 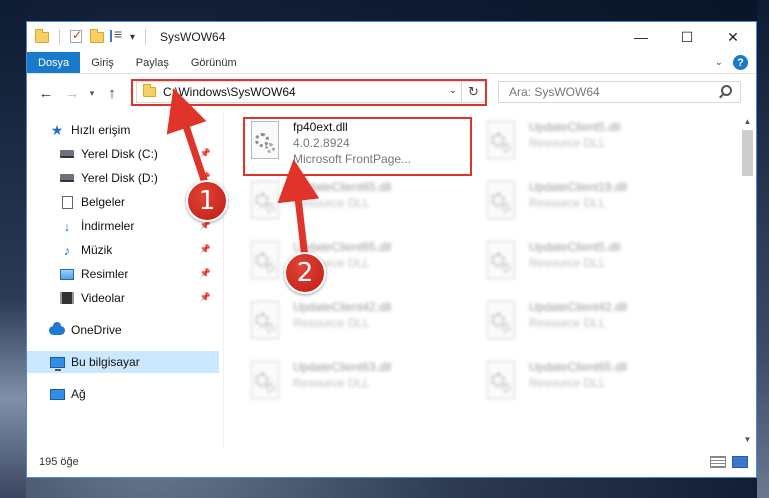 I want to click on tab-dosya: Dosya, so click(x=54, y=62).